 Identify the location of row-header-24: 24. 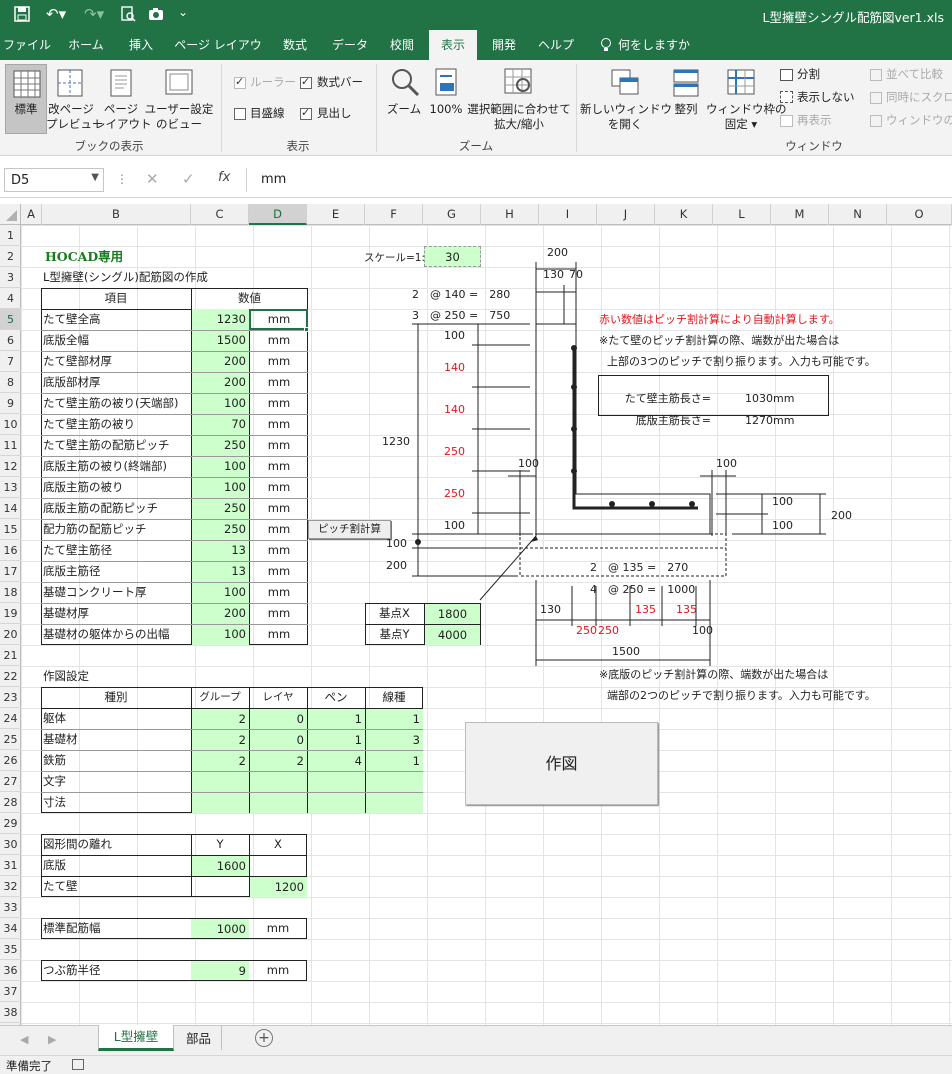
(10, 718).